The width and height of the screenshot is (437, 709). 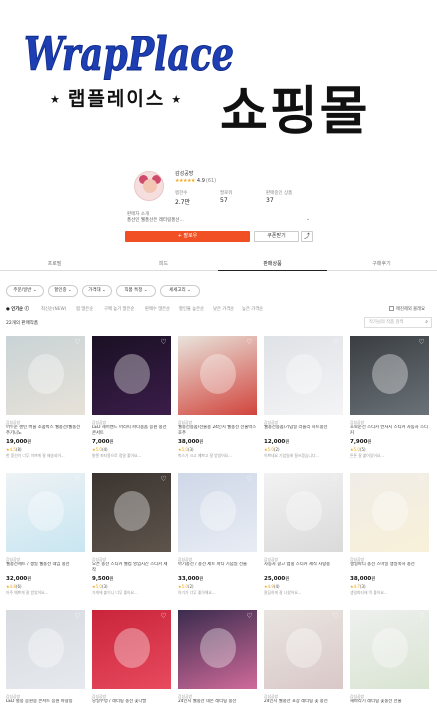 What do you see at coordinates (53, 309) in the screenshot?
I see `sort-newest: 최신순(NEW)` at bounding box center [53, 309].